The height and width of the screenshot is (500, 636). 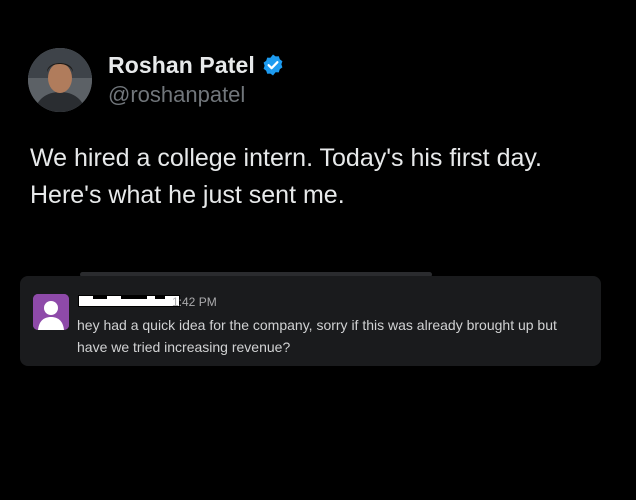 I want to click on author-avatar-image, so click(x=60, y=80).